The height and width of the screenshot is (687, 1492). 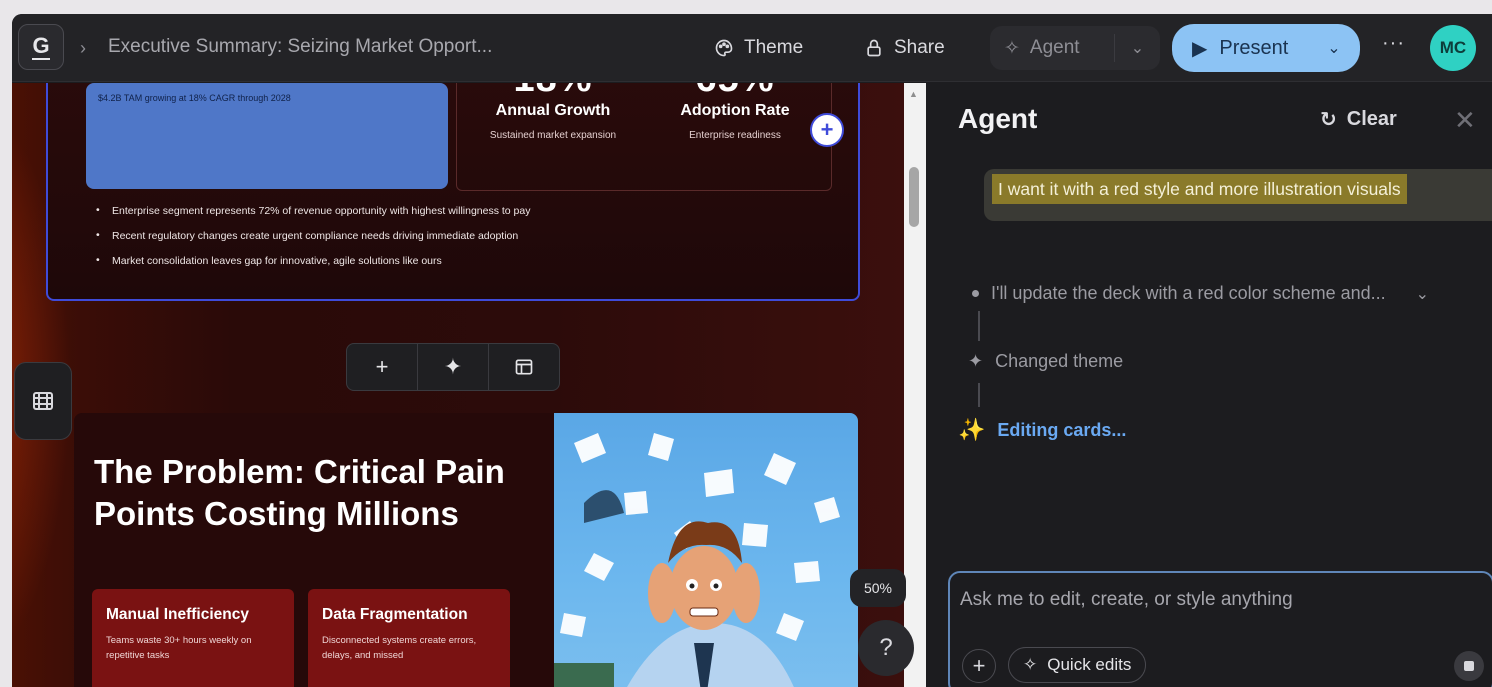 I want to click on theme-button: Theme, so click(x=758, y=48).